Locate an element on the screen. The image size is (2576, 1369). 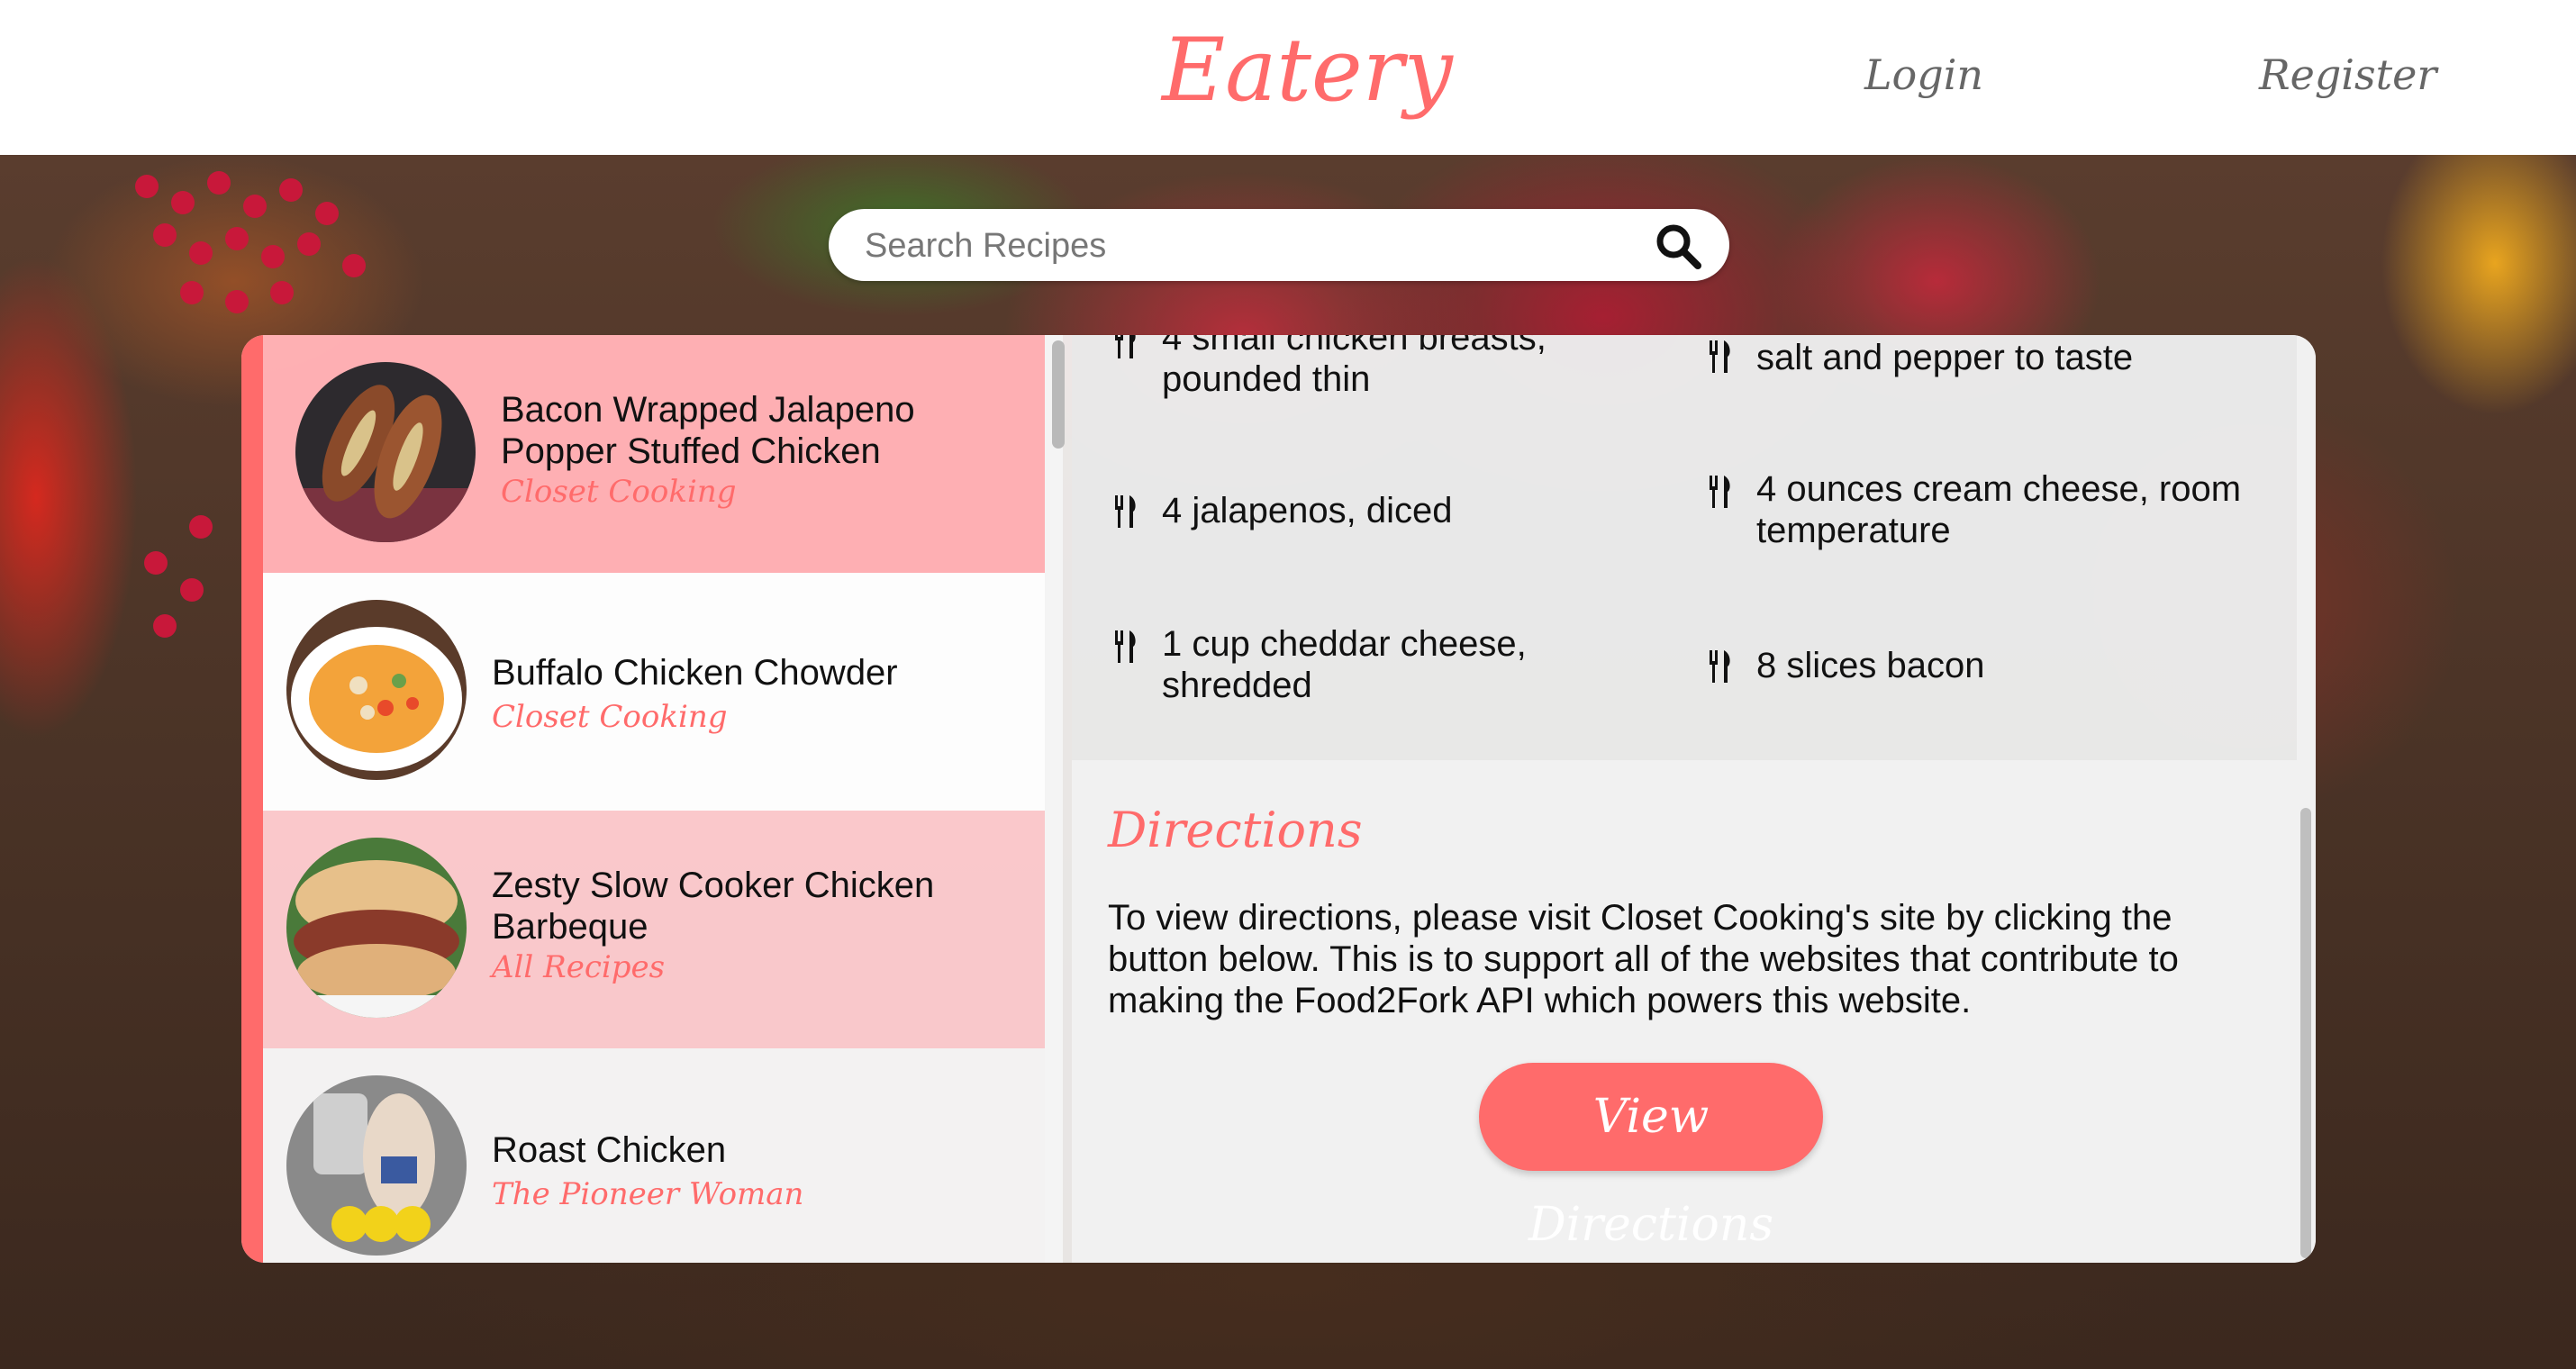
recipe-list-item: Buffalo Chicken Chowder Closet Cooking is located at coordinates (654, 692).